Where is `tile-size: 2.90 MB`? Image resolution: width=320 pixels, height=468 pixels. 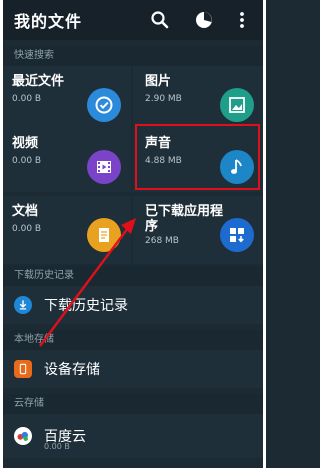
tile-size: 2.90 MB is located at coordinates (163, 99).